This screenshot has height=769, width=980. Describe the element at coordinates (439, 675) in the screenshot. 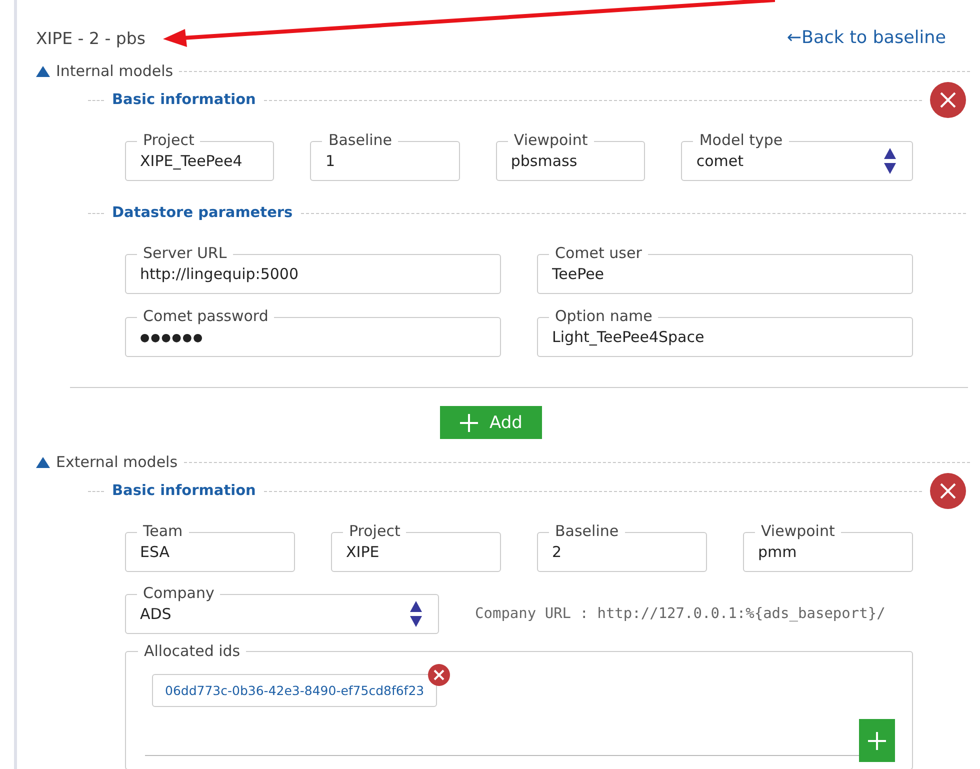

I see `remove-icon` at that location.